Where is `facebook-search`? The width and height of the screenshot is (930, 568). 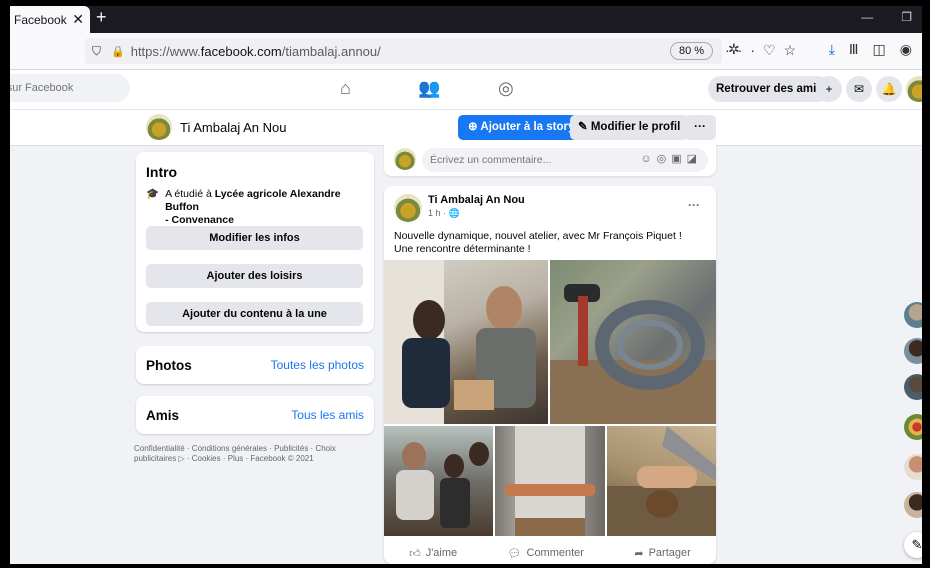
facebook-search is located at coordinates (70, 88).